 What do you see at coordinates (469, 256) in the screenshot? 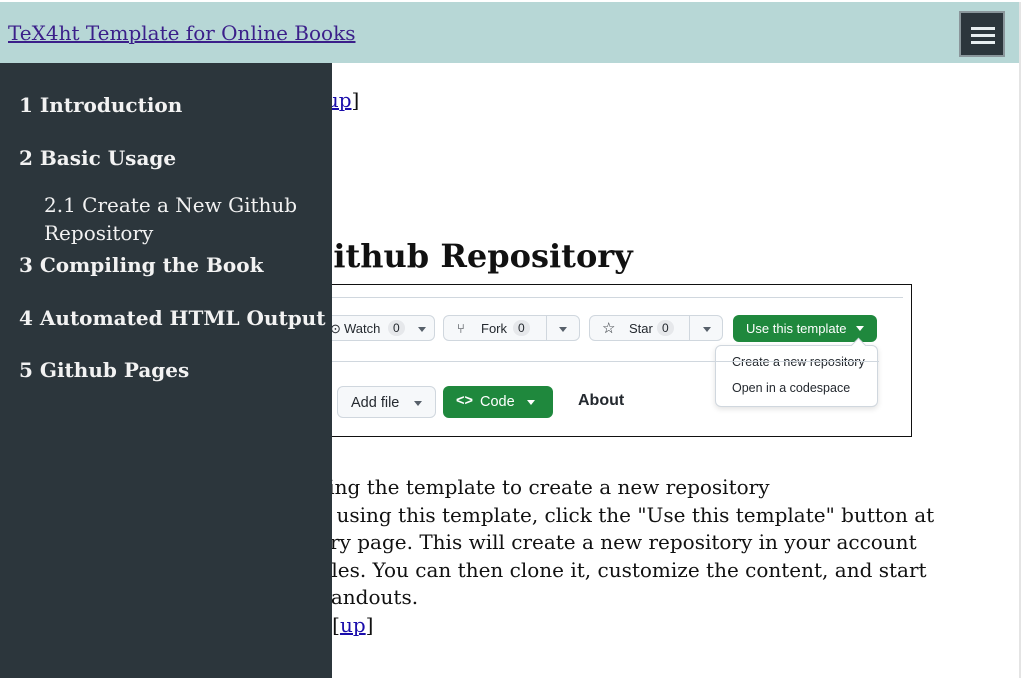
I see `section-heading: Github Repository` at bounding box center [469, 256].